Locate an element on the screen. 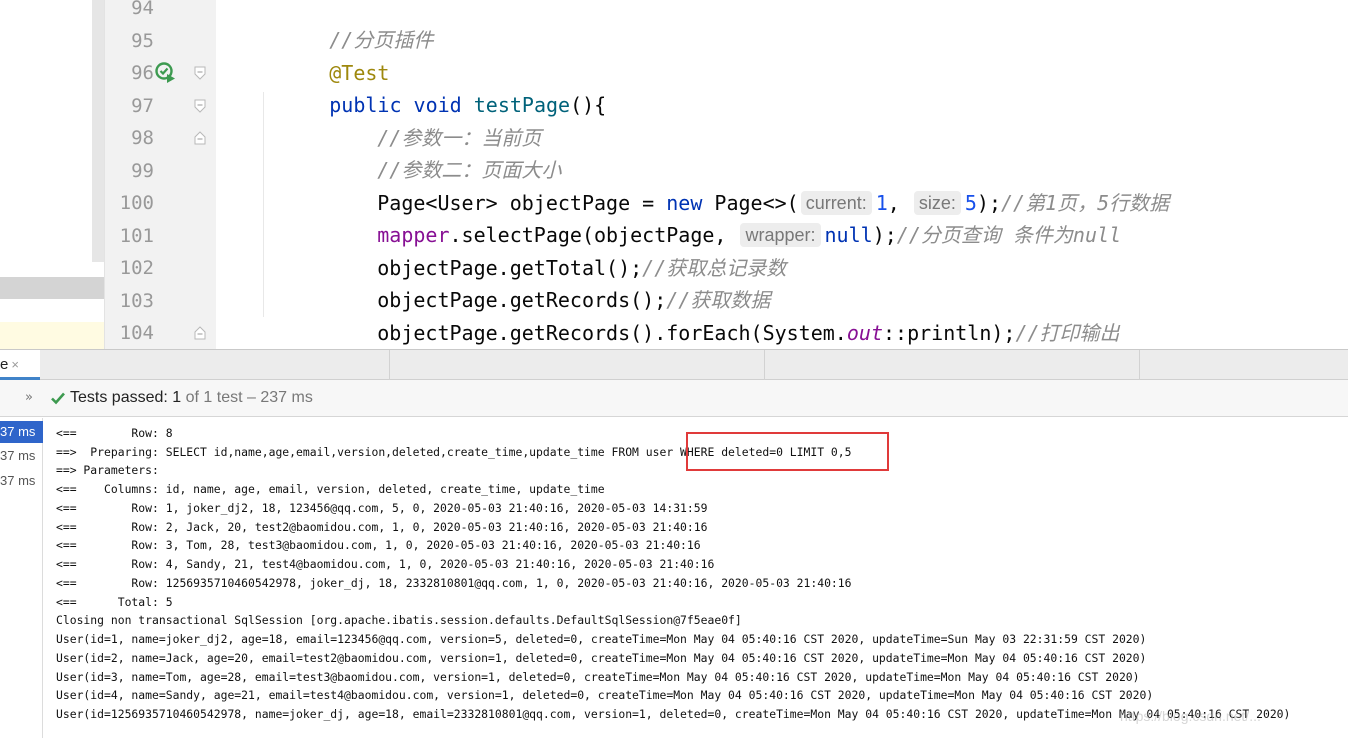  console-line: <== Row: 8 is located at coordinates (114, 433).